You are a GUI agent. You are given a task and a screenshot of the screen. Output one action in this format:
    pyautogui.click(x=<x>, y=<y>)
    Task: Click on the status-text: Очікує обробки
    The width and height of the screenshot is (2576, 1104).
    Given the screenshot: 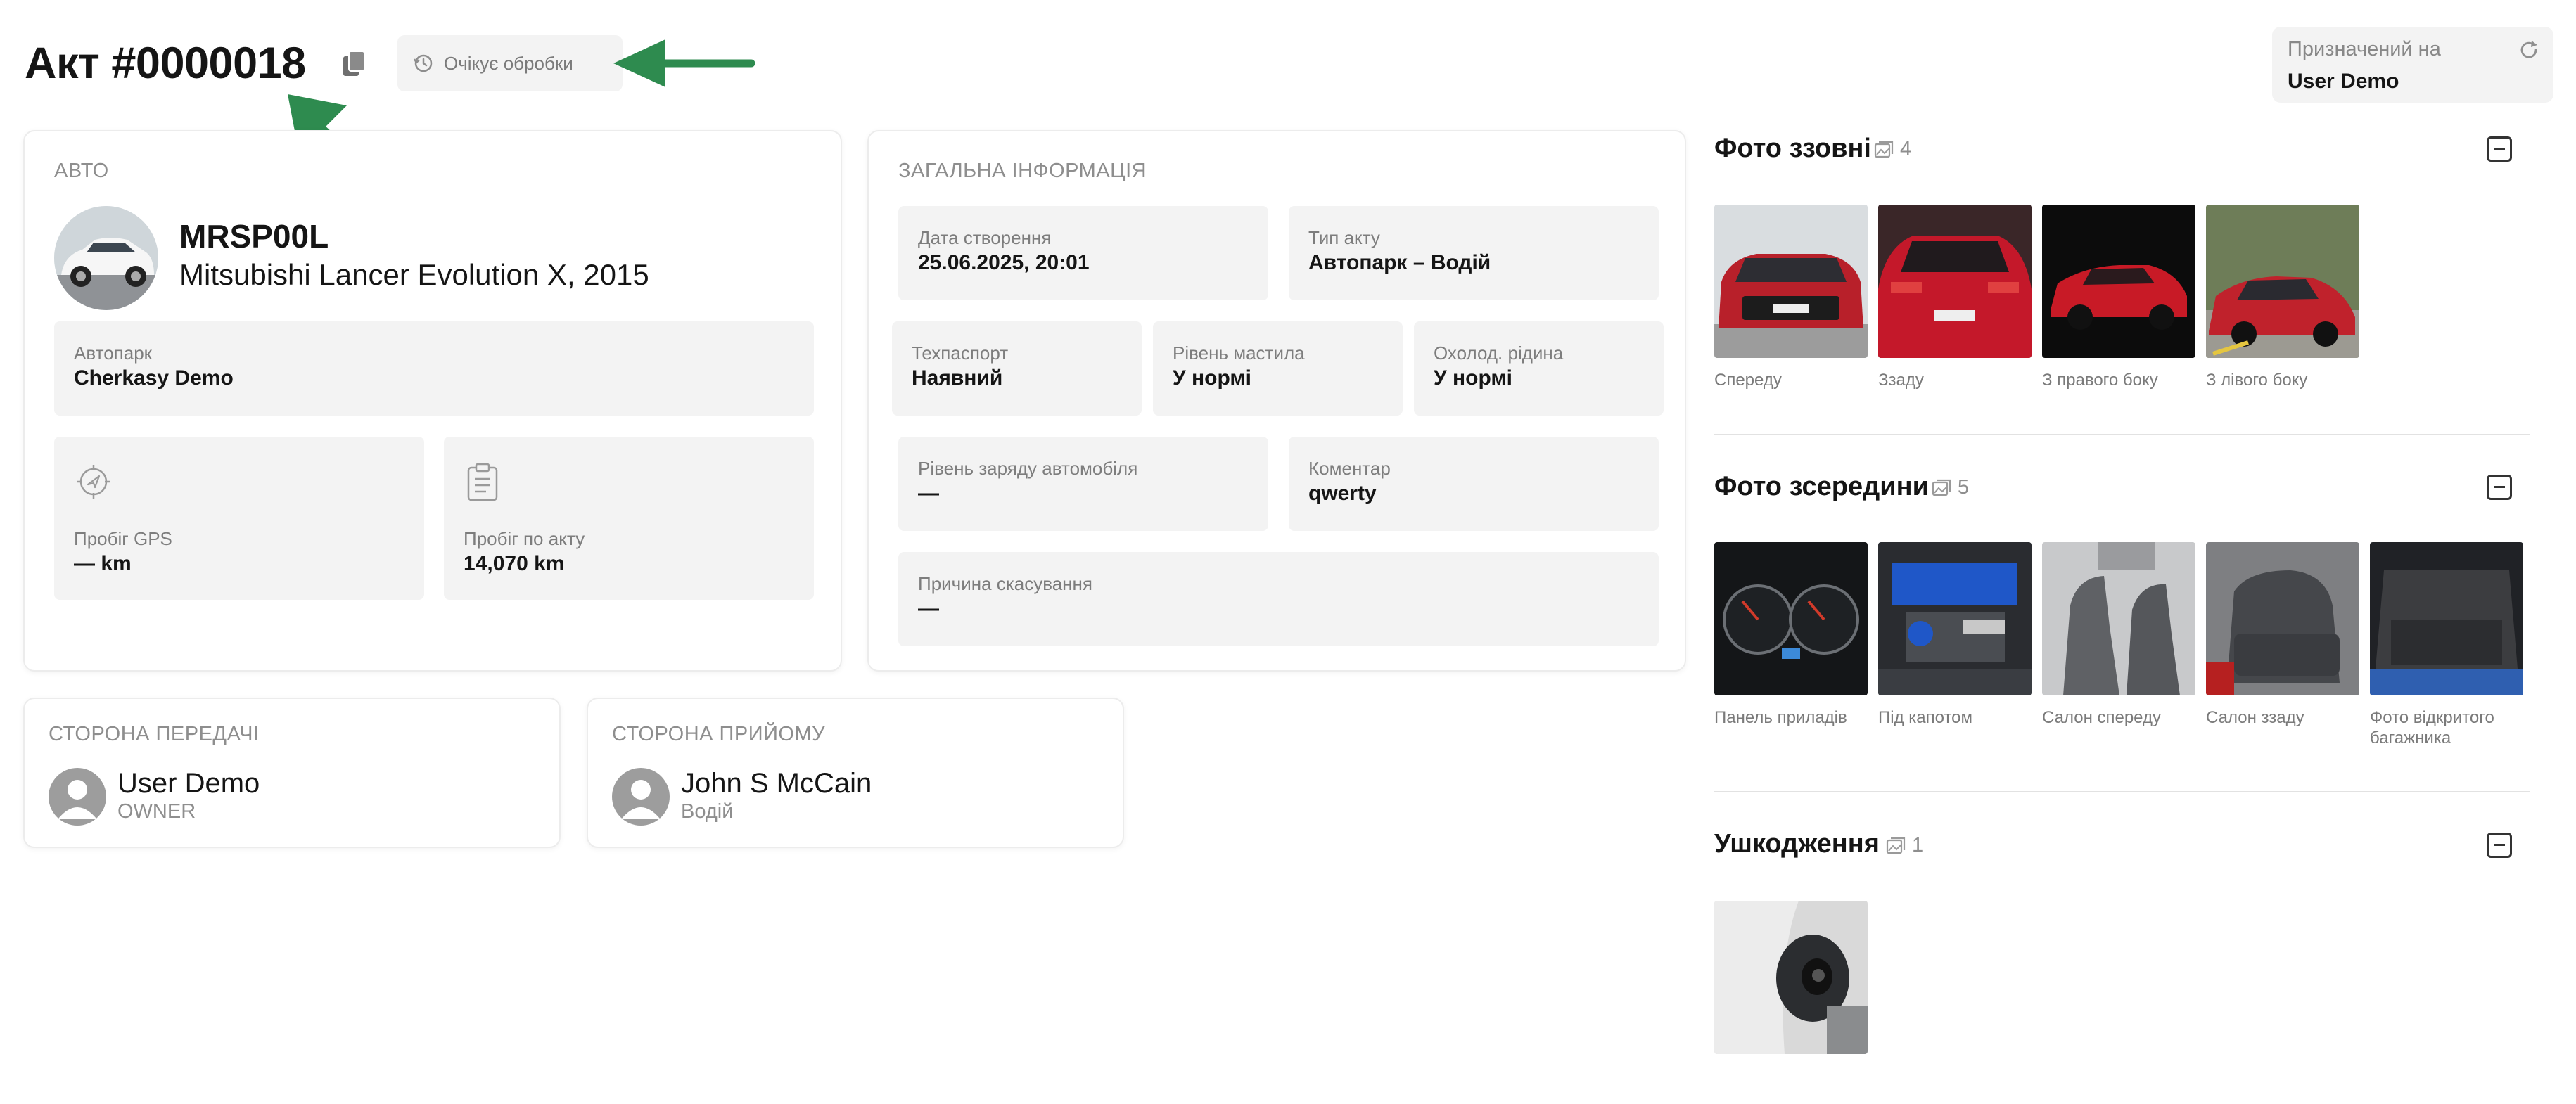 What is the action you would take?
    pyautogui.click(x=508, y=63)
    